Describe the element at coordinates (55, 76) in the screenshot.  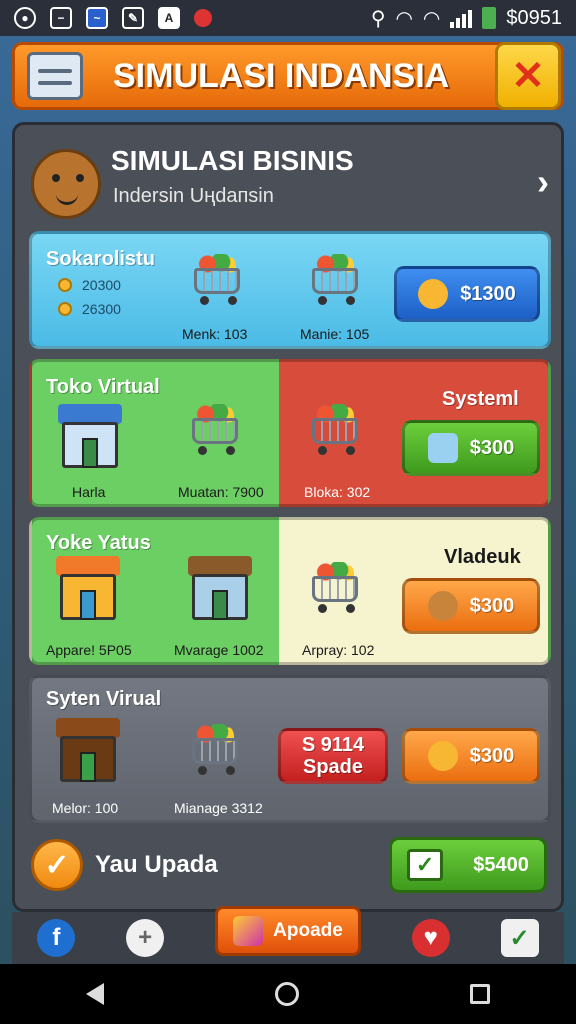
I see `notes-icon` at that location.